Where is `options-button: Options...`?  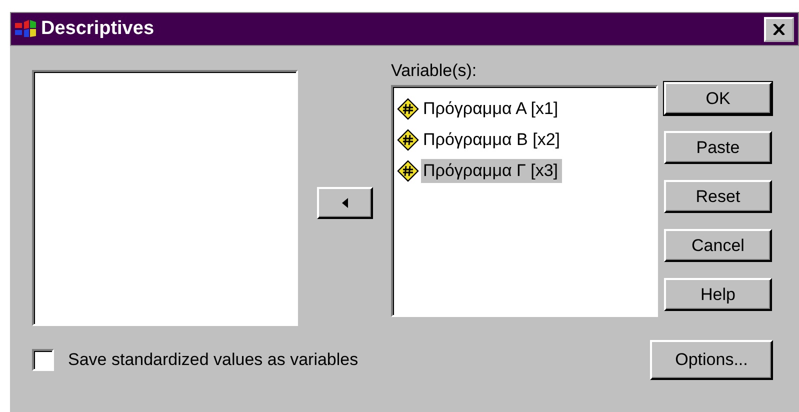
options-button: Options... is located at coordinates (711, 360).